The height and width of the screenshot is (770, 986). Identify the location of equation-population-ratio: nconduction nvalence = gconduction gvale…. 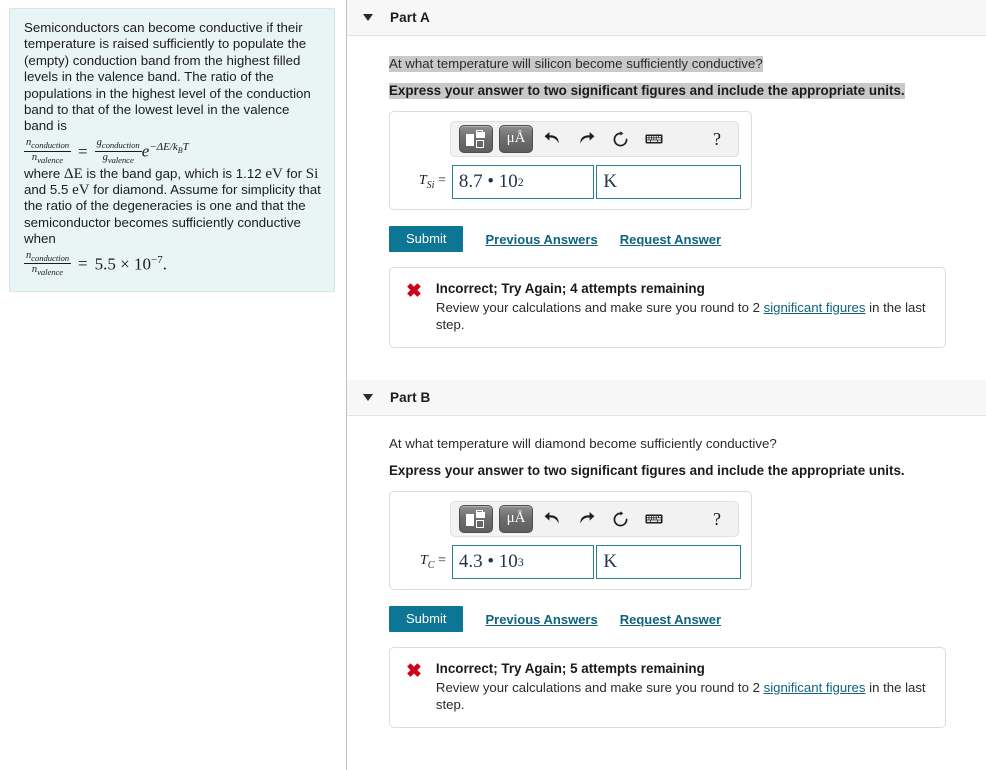
(173, 150).